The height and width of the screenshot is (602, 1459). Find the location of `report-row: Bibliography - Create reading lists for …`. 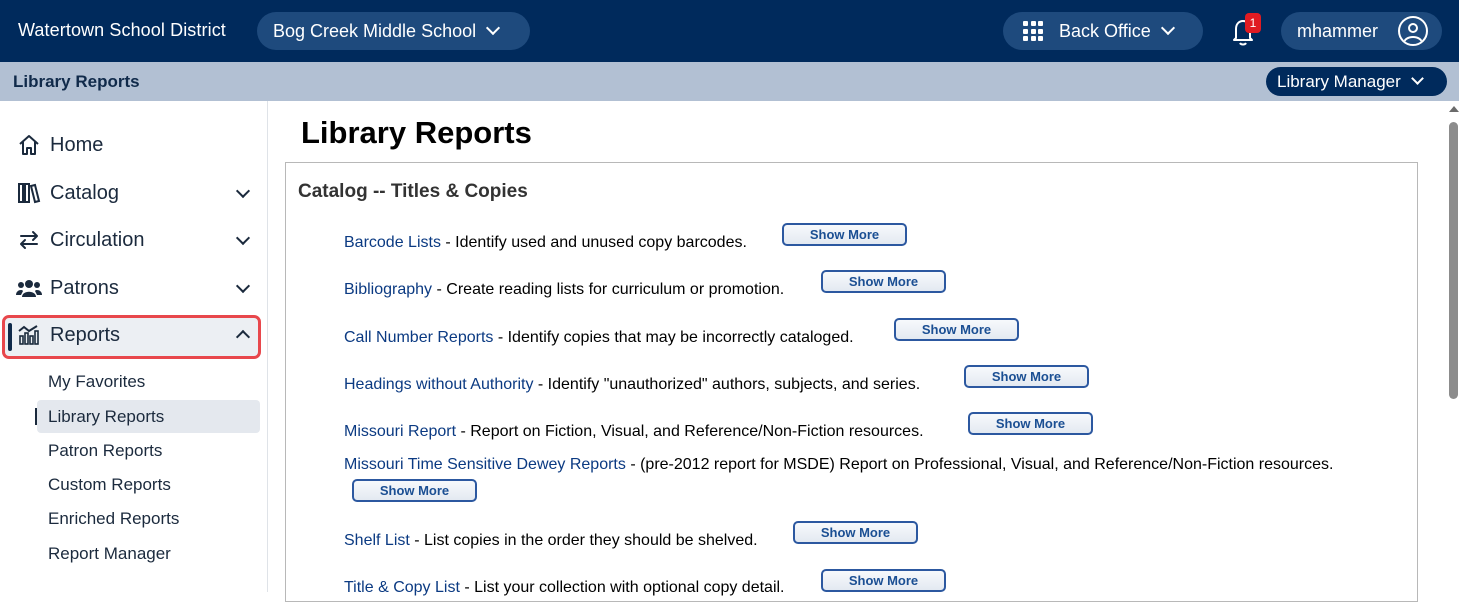

report-row: Bibliography - Create reading lists for … is located at coordinates (564, 290).